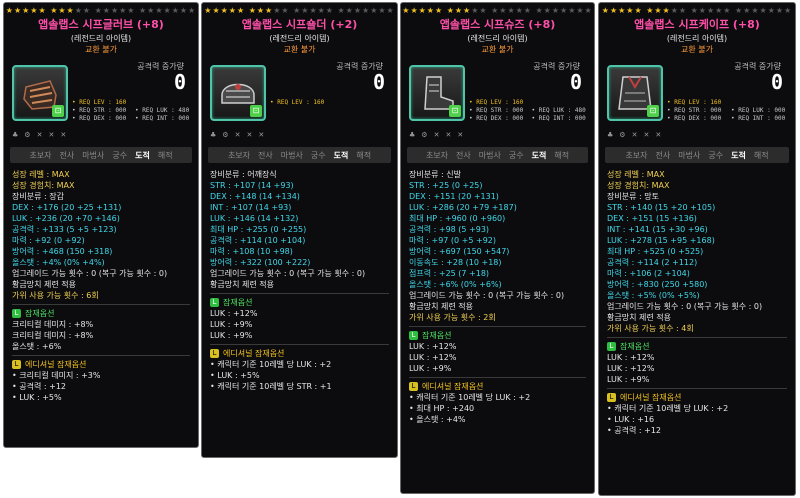 The height and width of the screenshot is (498, 800). I want to click on job-label: 해적, so click(364, 155).